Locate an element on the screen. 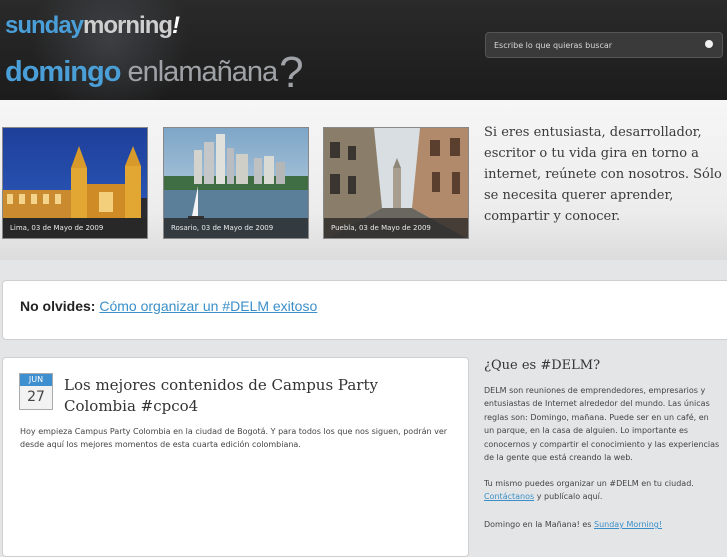 The image size is (727, 557). photo-lima: Lima, 03 de Mayo de 2009 is located at coordinates (75, 183).